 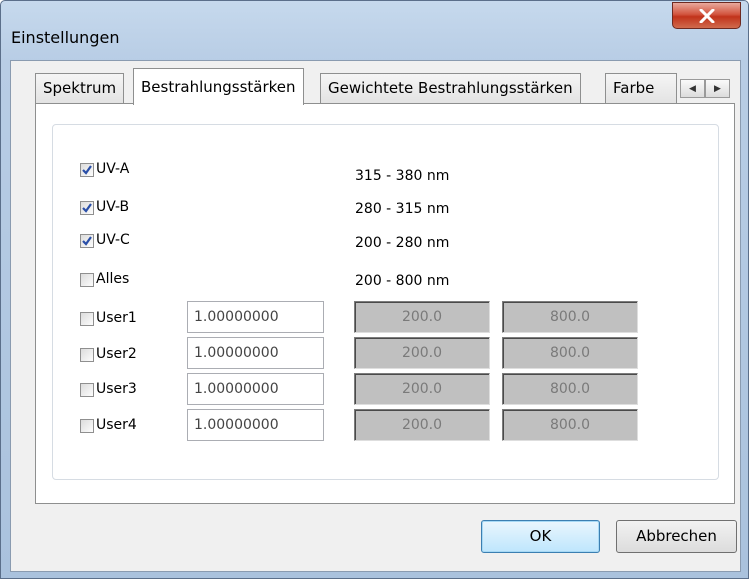 What do you see at coordinates (87, 280) in the screenshot?
I see `checkbox-alles` at bounding box center [87, 280].